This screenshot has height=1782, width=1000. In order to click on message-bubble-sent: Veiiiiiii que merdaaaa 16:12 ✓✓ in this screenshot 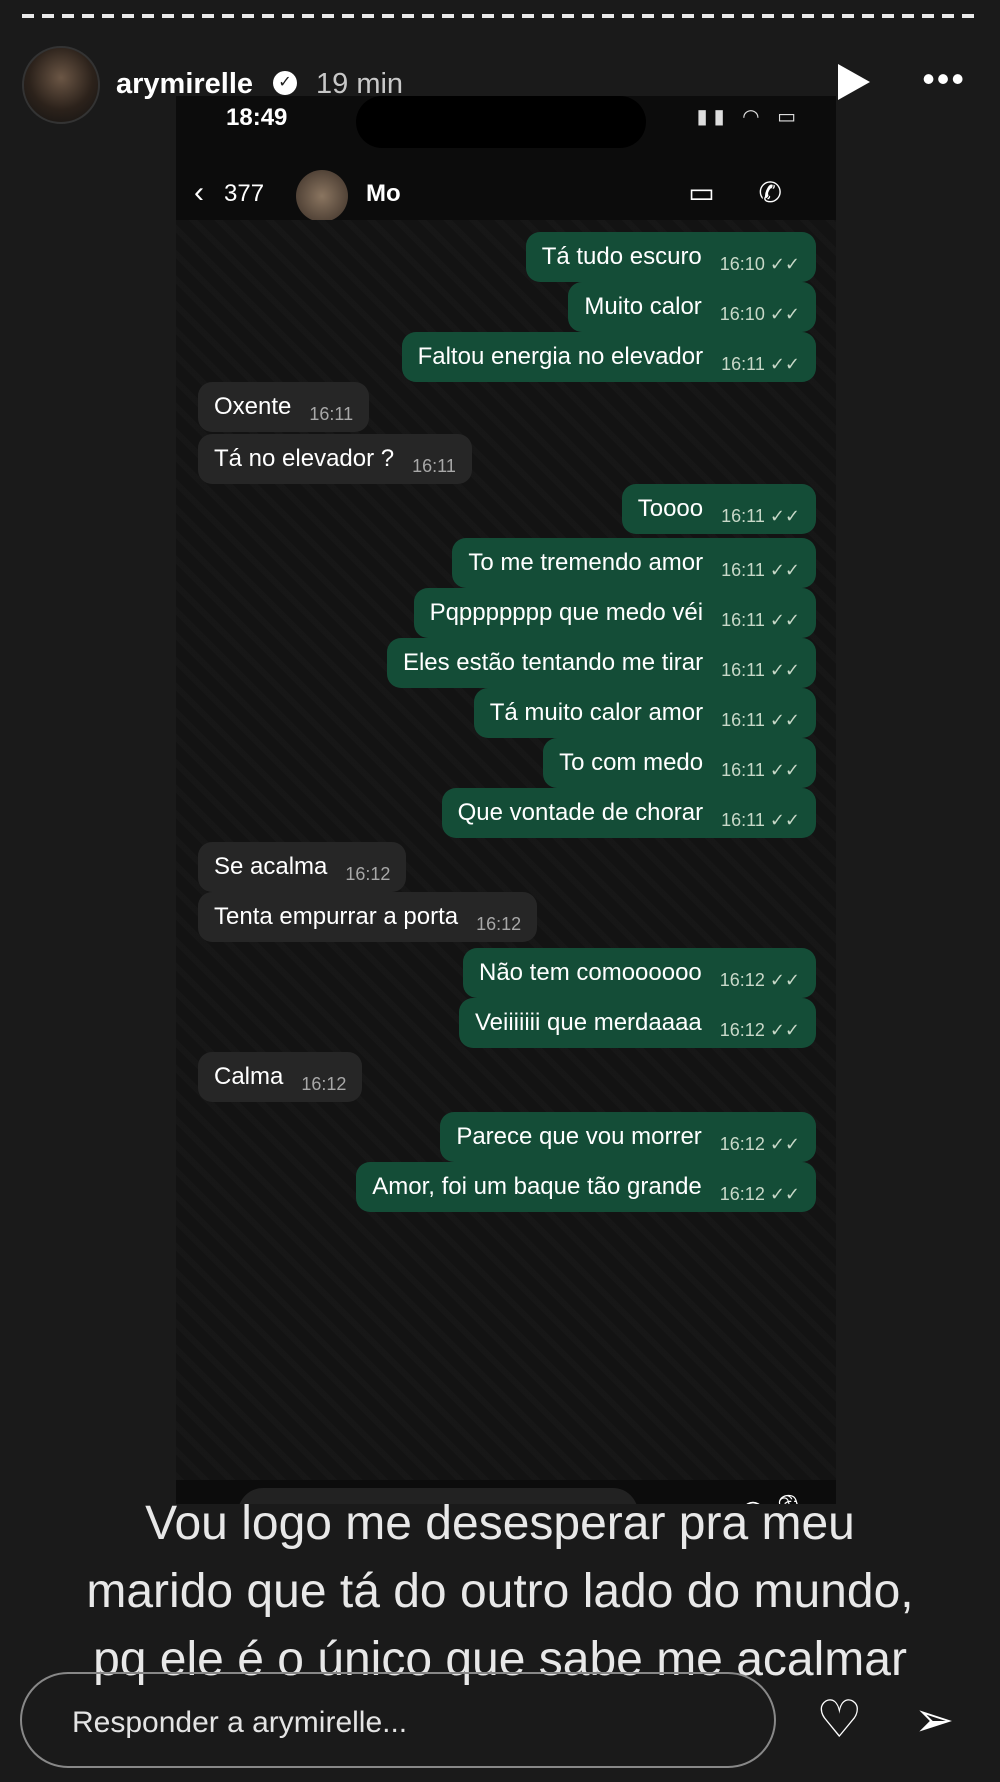, I will do `click(637, 1023)`.